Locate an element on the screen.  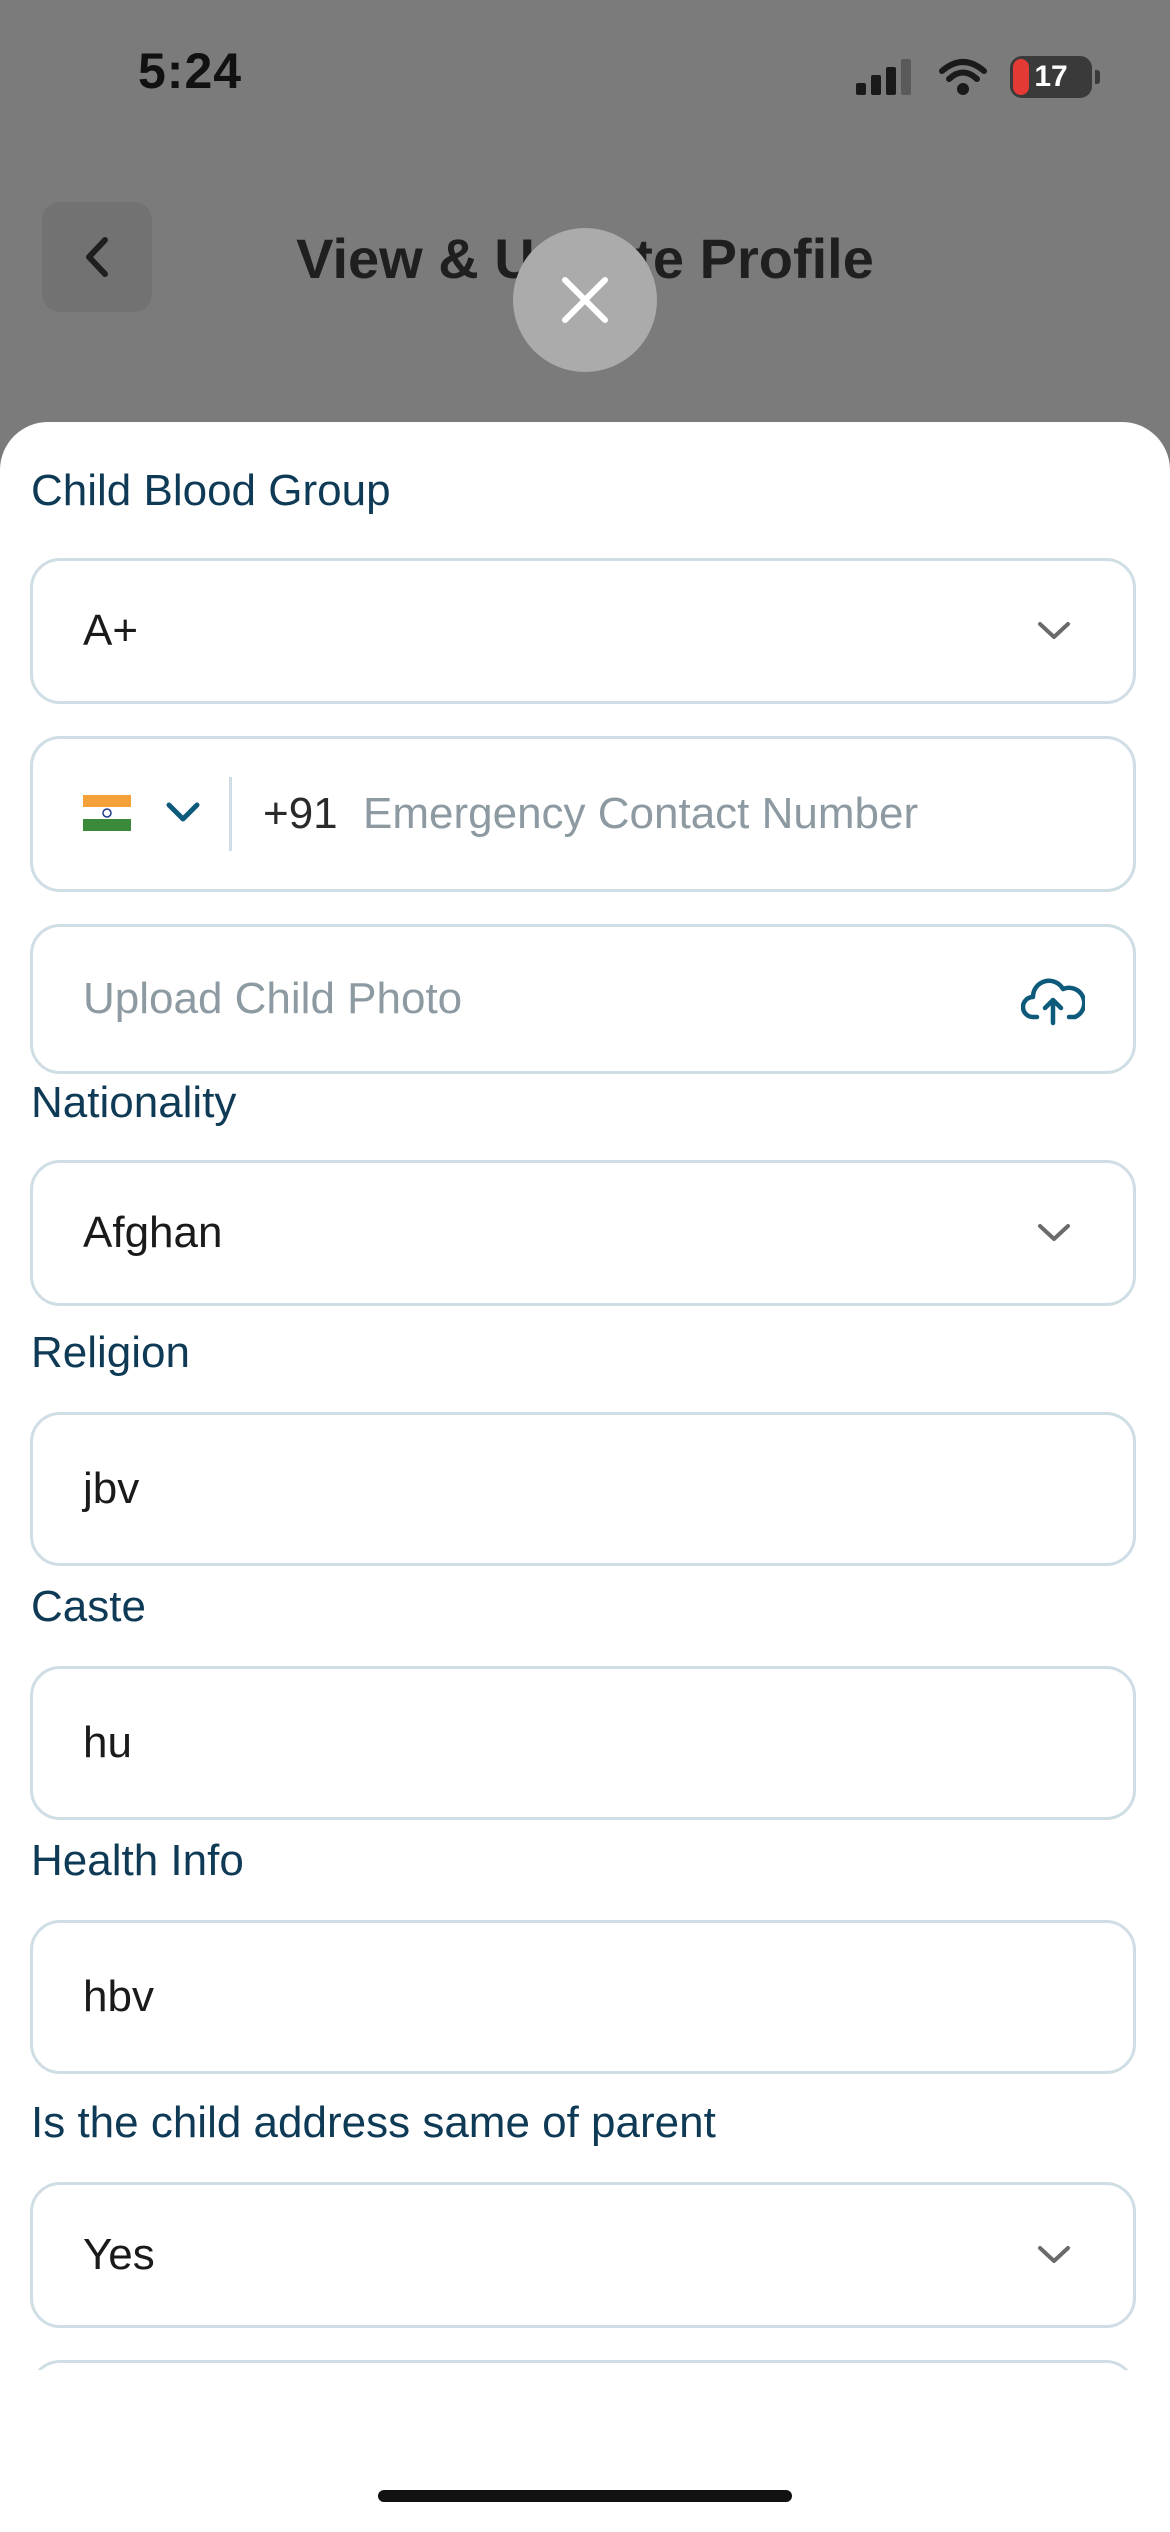
bottom-fade is located at coordinates (585, 2451).